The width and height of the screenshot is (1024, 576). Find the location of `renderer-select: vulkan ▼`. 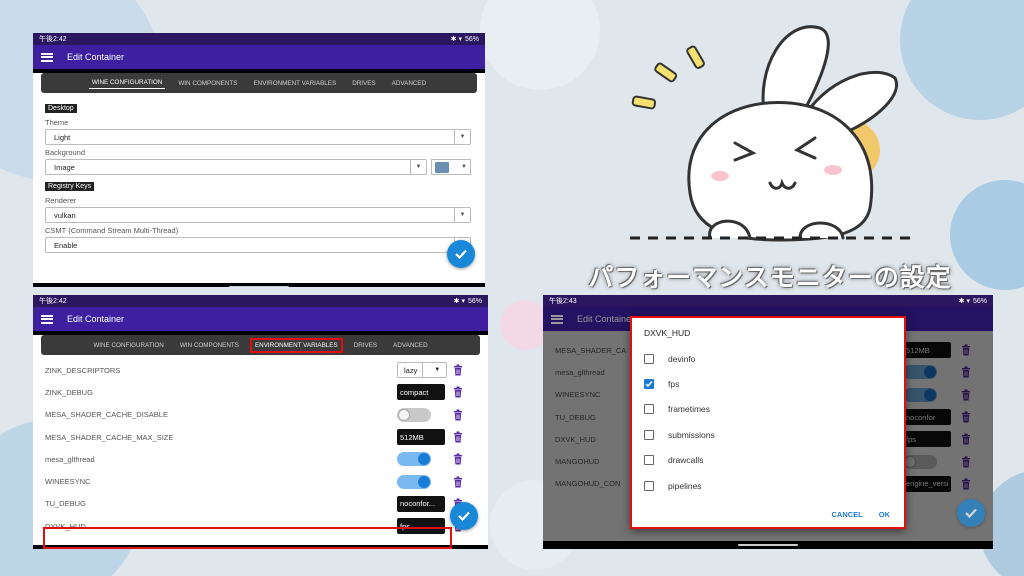

renderer-select: vulkan ▼ is located at coordinates (258, 215).